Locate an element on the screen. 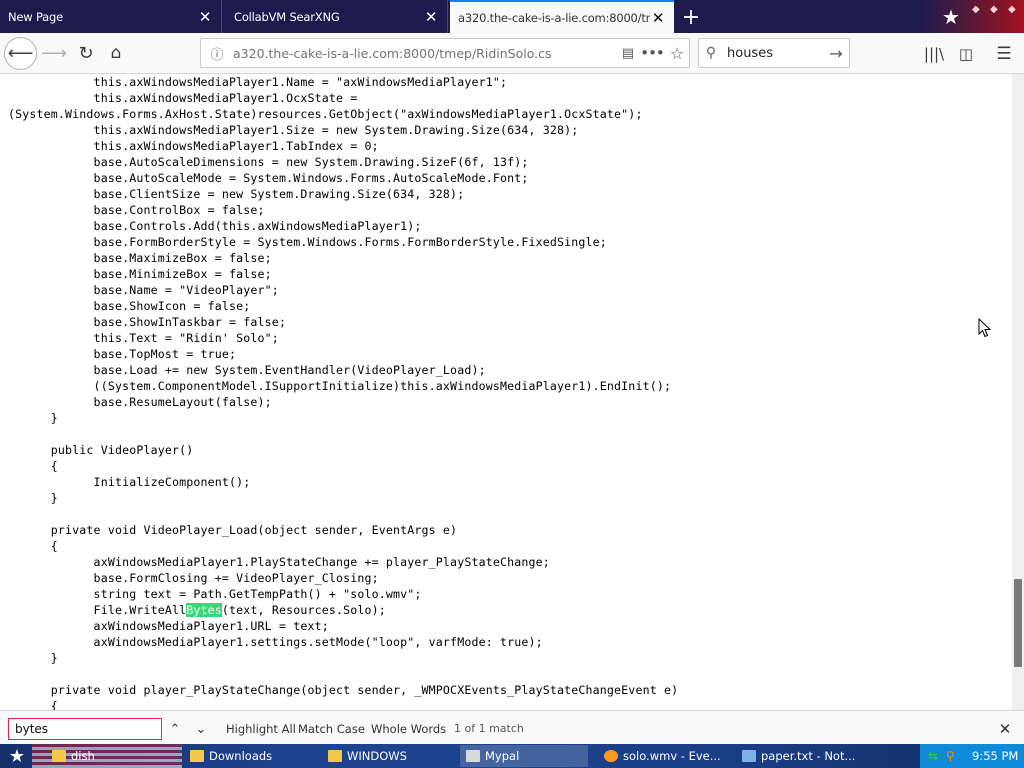  find-input is located at coordinates (85, 729).